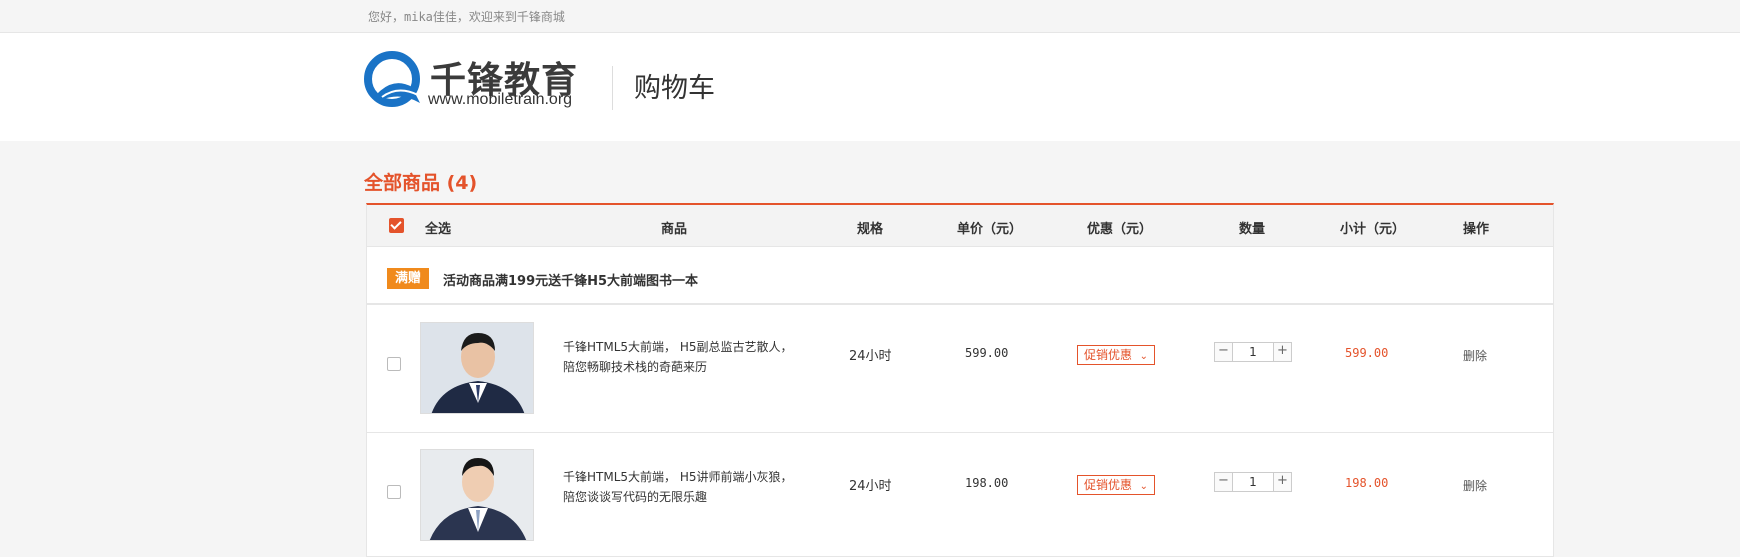 This screenshot has height=557, width=1740. I want to click on promo-tag: 满赠, so click(408, 278).